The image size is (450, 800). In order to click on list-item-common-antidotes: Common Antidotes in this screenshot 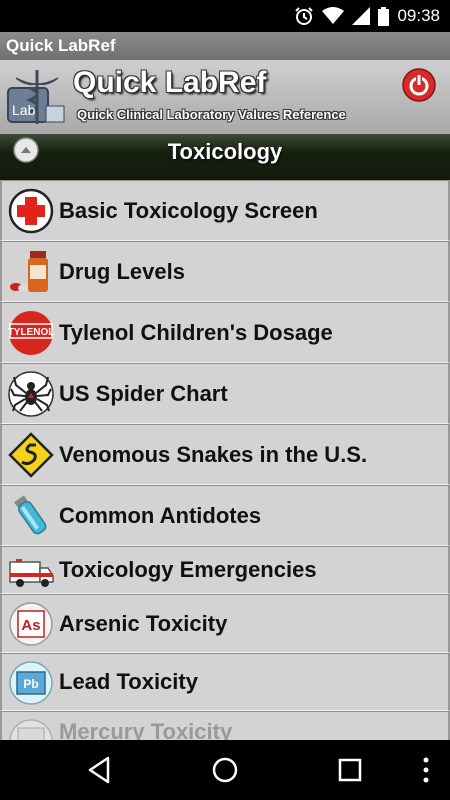, I will do `click(225, 515)`.